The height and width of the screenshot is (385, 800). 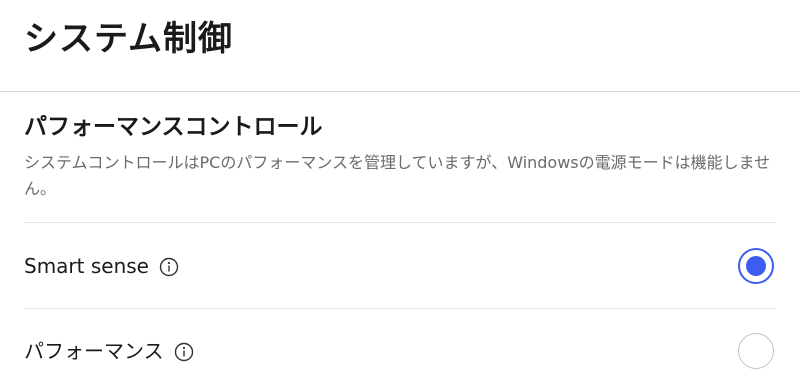 What do you see at coordinates (756, 351) in the screenshot?
I see `performance-radio` at bounding box center [756, 351].